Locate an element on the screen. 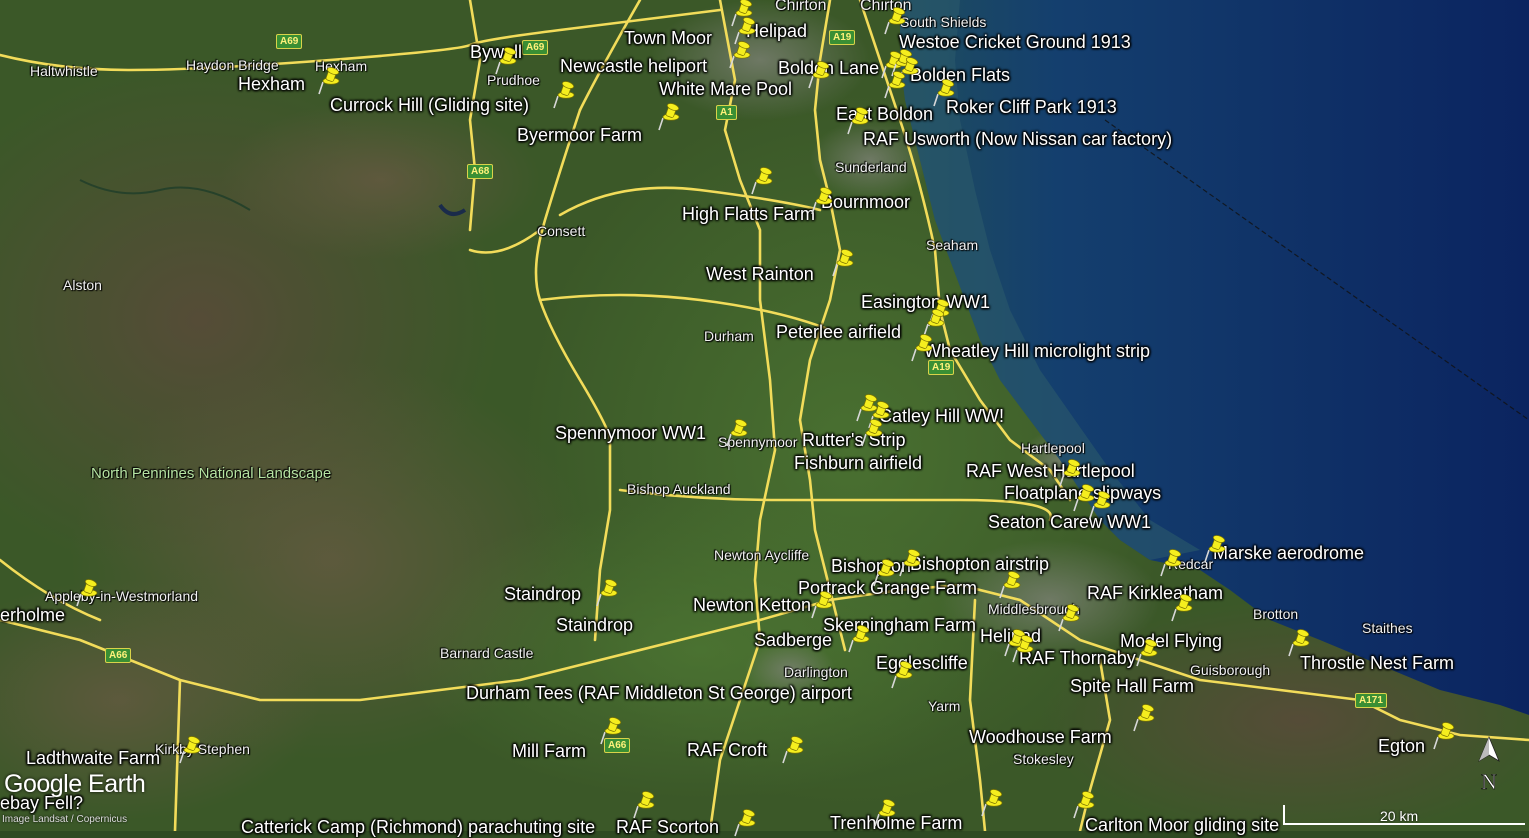 This screenshot has height=838, width=1529. pin-label-newcastle-heliport: Newcastle heliport is located at coordinates (633, 66).